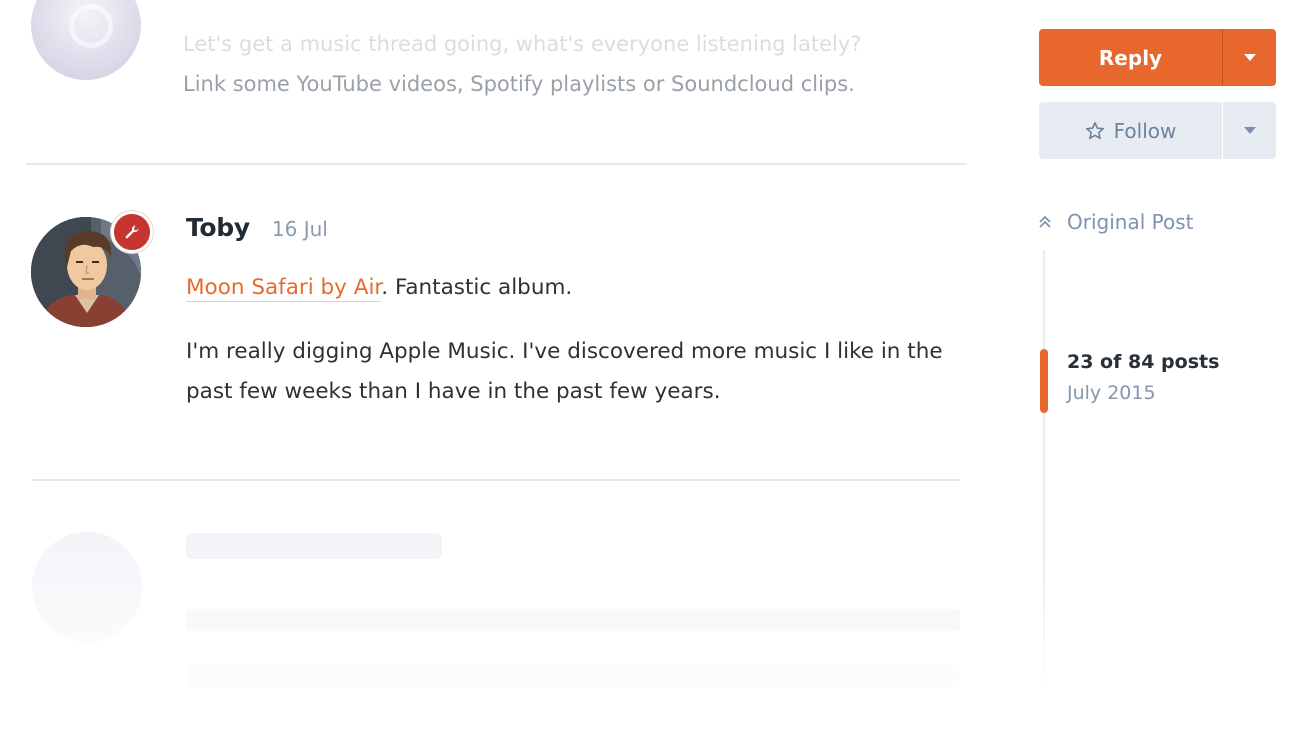 Image resolution: width=1310 pixels, height=741 pixels. Describe the element at coordinates (1044, 470) in the screenshot. I see `scrubber-track` at that location.